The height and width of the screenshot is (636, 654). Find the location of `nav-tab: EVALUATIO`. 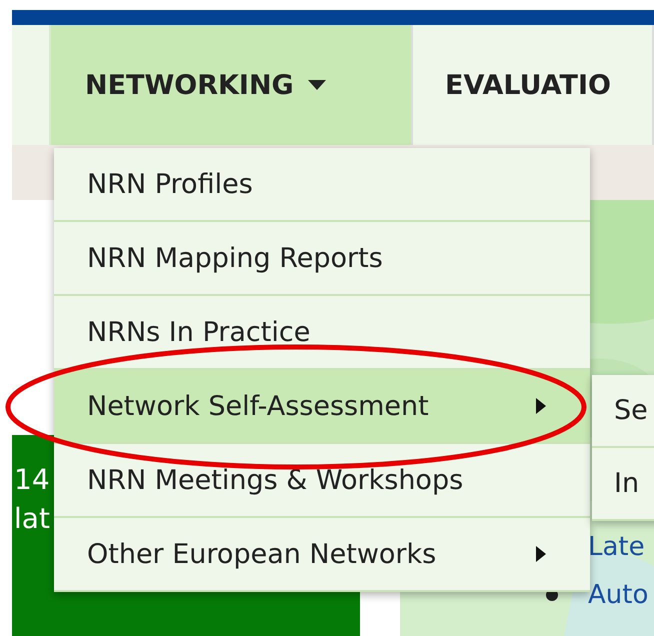

nav-tab: EVALUATIO is located at coordinates (533, 85).